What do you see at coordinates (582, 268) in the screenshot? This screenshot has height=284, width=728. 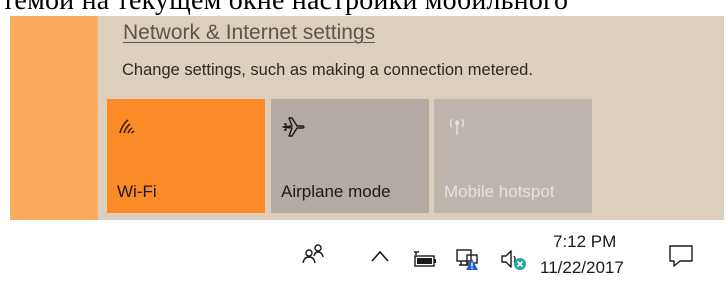 I see `clock-date: 11/22/2017` at bounding box center [582, 268].